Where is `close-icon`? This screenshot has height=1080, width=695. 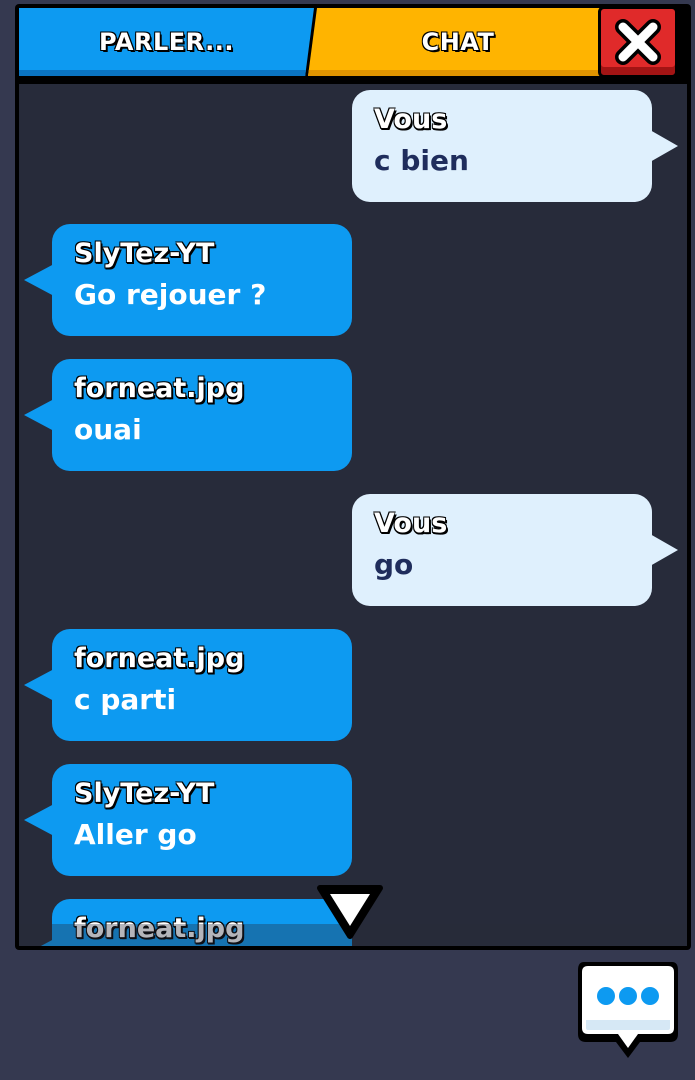
close-icon is located at coordinates (638, 42).